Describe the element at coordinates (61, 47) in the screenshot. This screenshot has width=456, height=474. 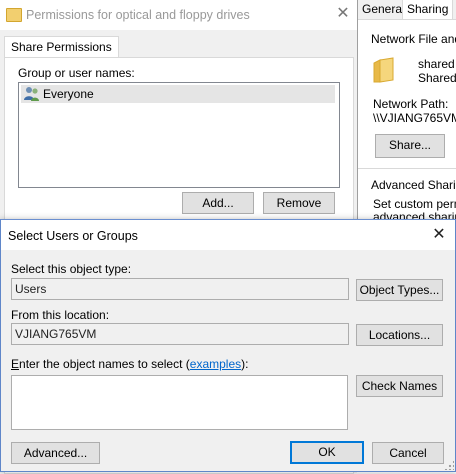
I see `tab-share-permissions: Share Permissions` at that location.